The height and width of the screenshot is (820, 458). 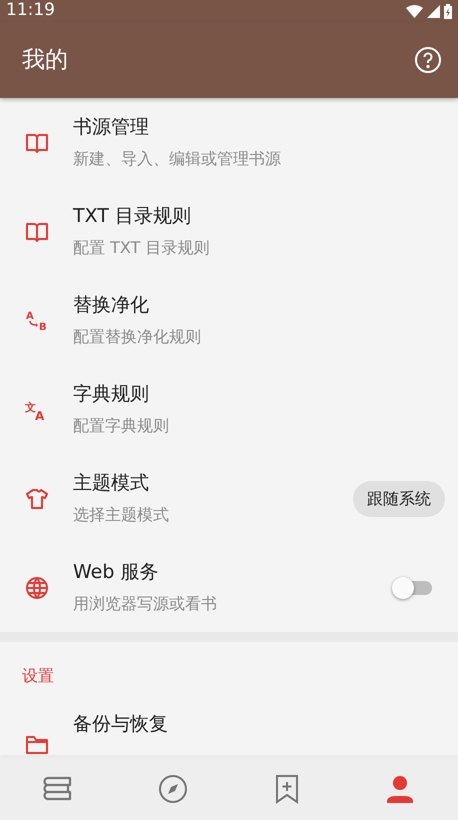 What do you see at coordinates (36, 745) in the screenshot?
I see `folder-icon` at bounding box center [36, 745].